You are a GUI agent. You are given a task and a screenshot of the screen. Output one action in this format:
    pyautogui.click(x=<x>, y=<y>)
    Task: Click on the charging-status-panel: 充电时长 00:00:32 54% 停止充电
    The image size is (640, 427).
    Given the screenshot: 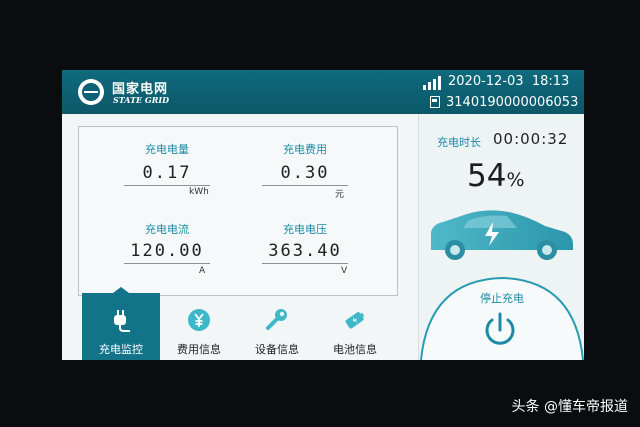 What is the action you would take?
    pyautogui.click(x=501, y=237)
    